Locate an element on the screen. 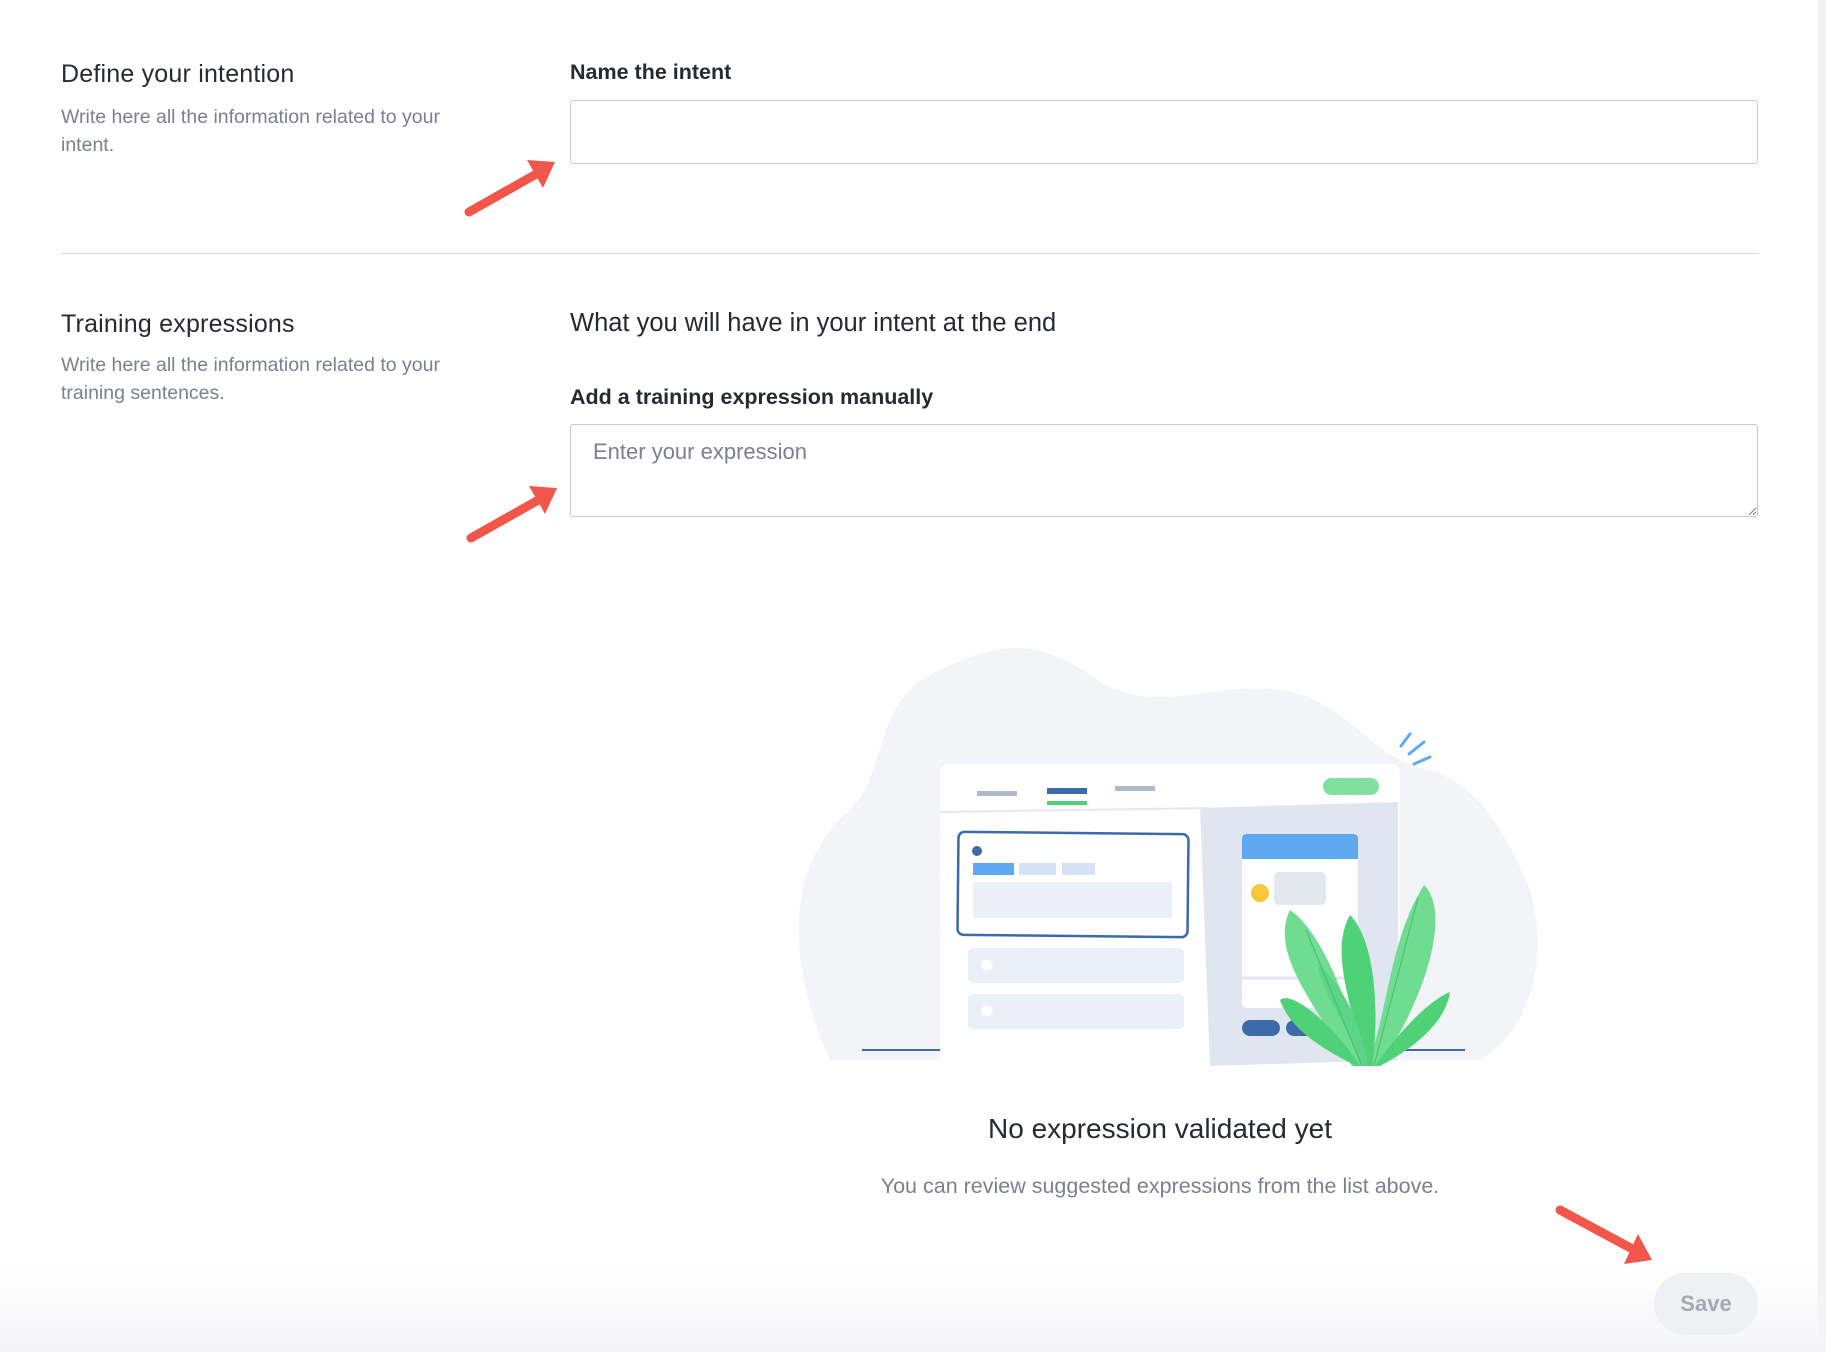 The image size is (1826, 1352). training-expressions-title: Training expressions is located at coordinates (178, 324).